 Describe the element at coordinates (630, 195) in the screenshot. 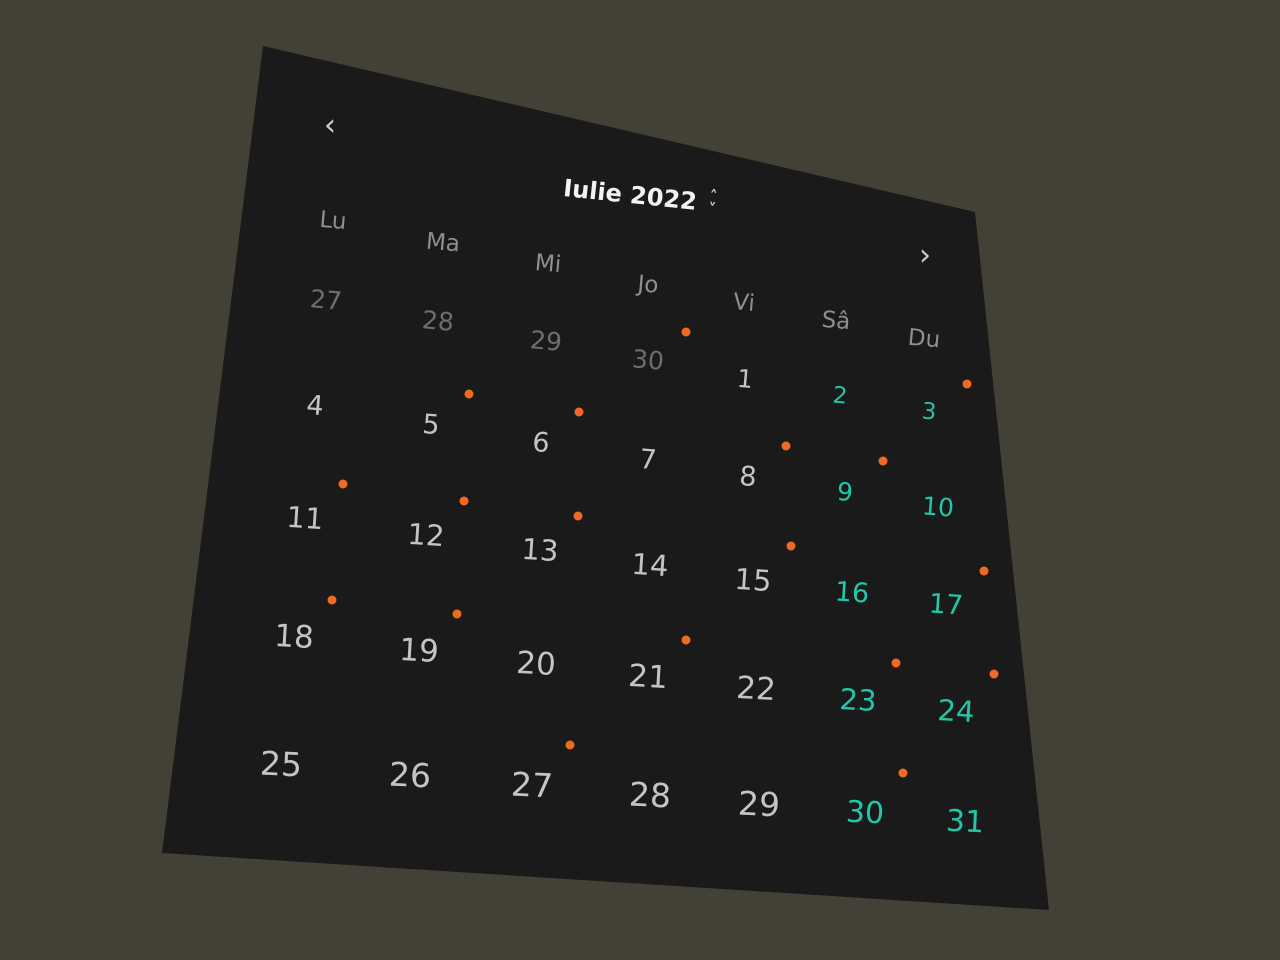

I see `month-year-title: Iulie 2022` at that location.